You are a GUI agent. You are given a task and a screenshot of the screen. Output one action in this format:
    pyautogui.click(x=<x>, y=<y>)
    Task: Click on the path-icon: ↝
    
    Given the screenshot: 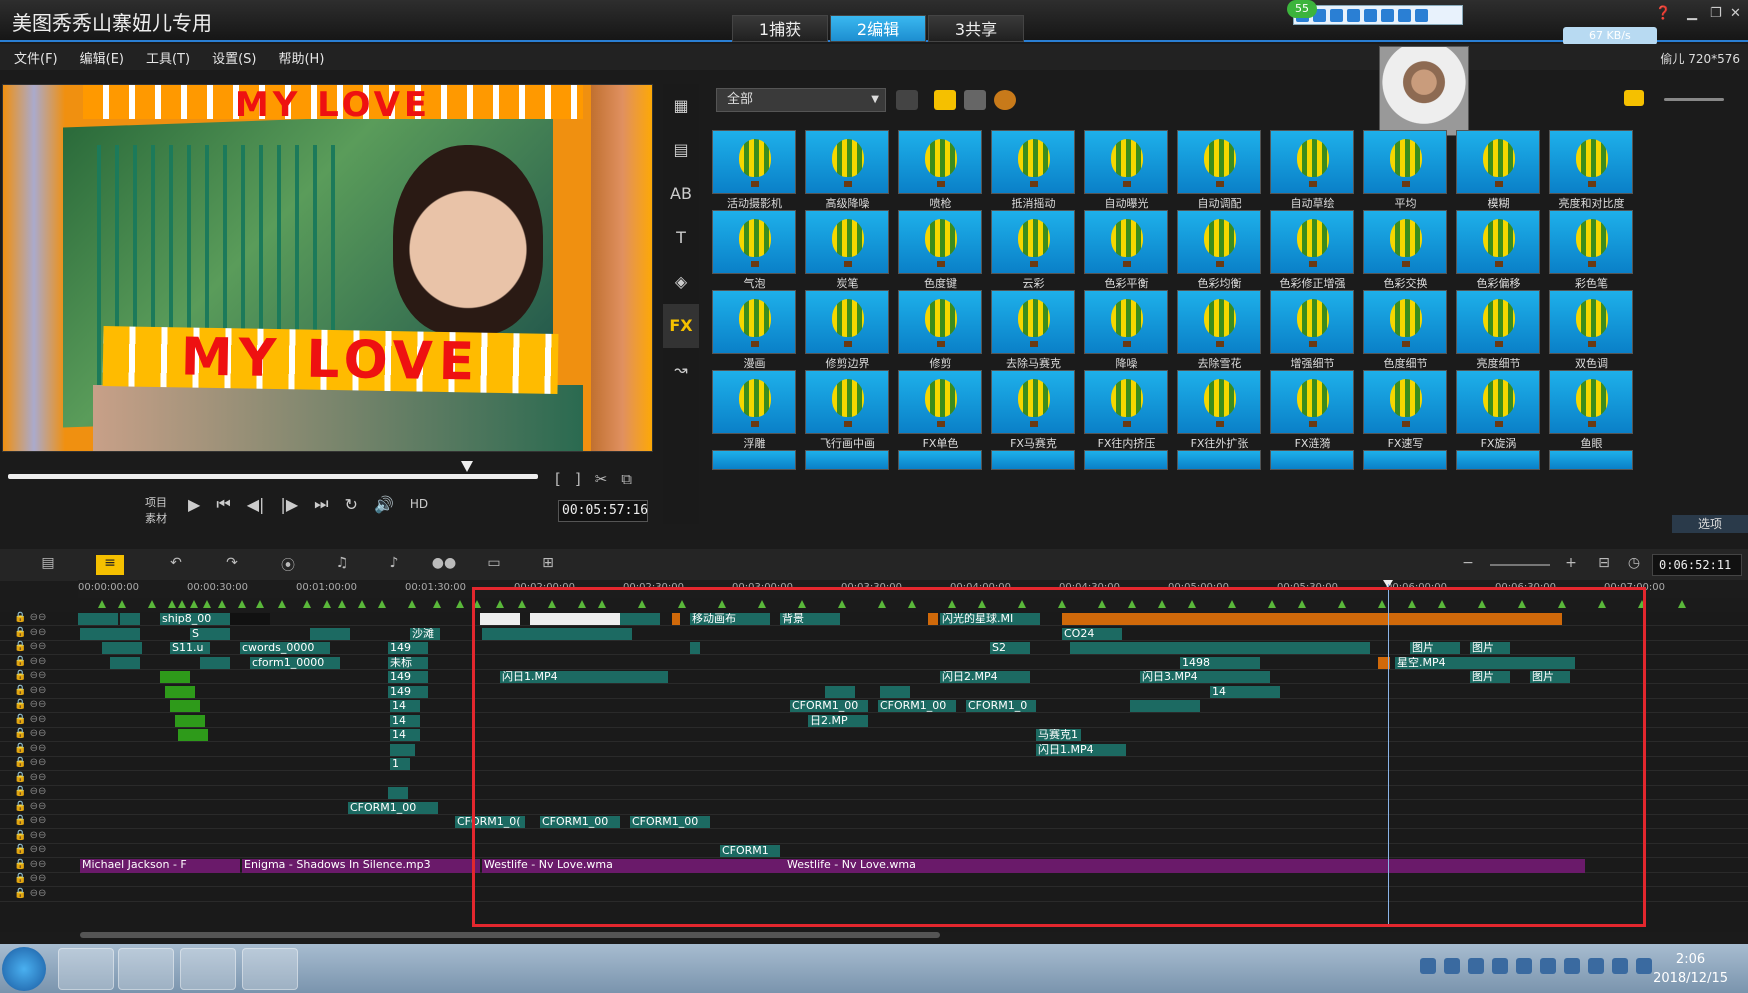 What is the action you would take?
    pyautogui.click(x=681, y=370)
    